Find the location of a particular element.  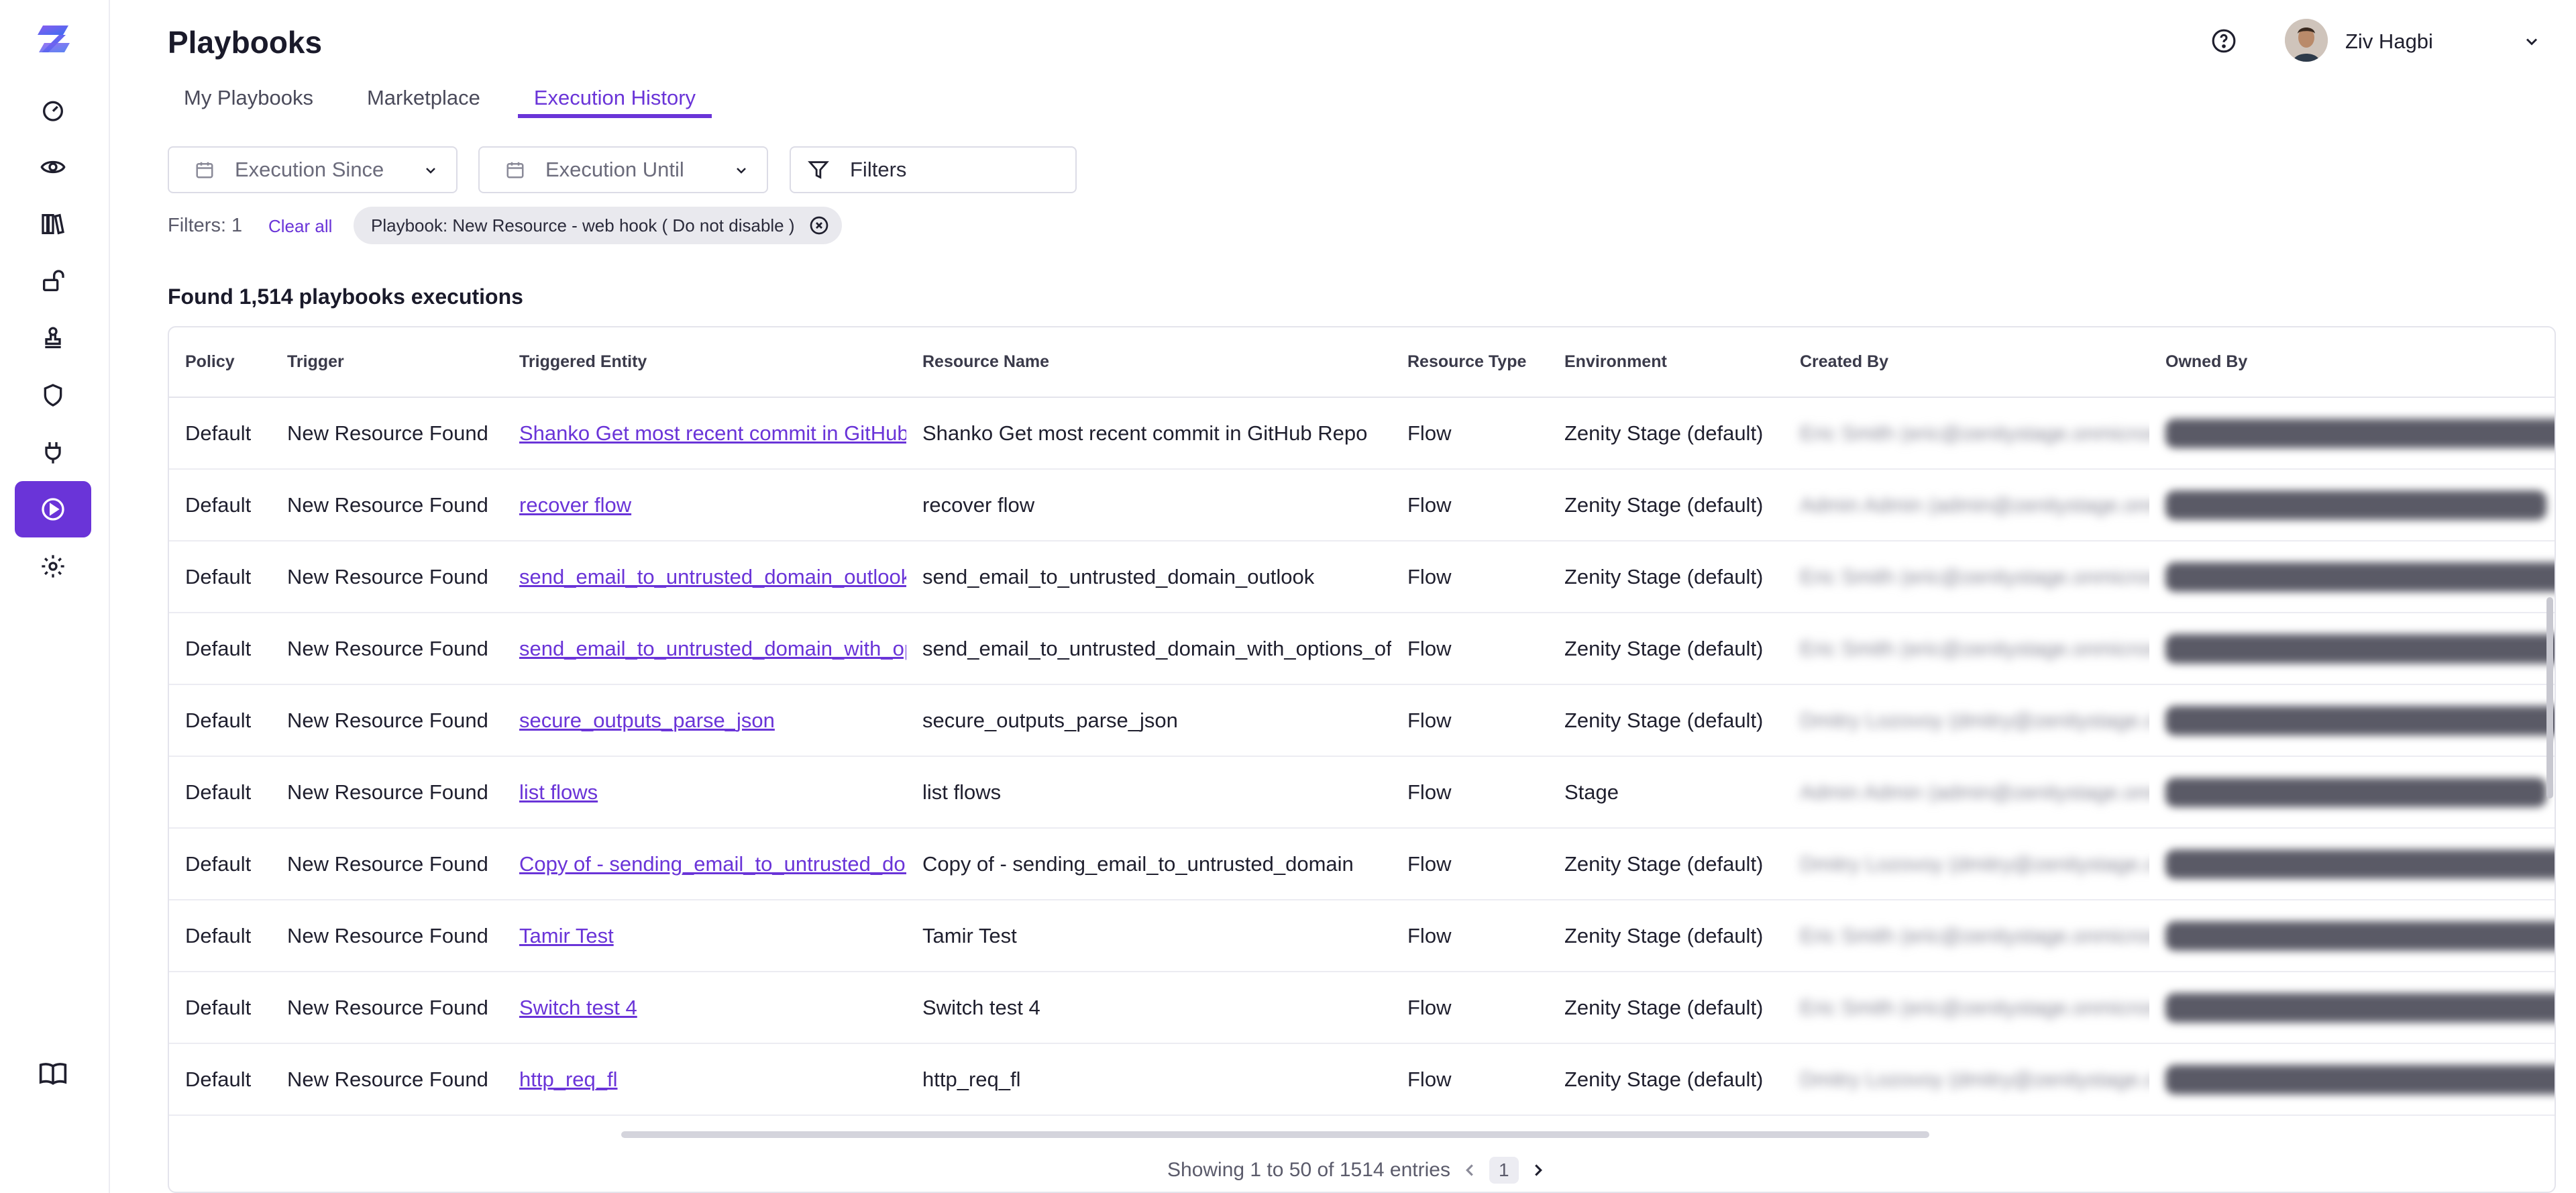

cell-triggered-entity: Tamir Test is located at coordinates (704, 936).